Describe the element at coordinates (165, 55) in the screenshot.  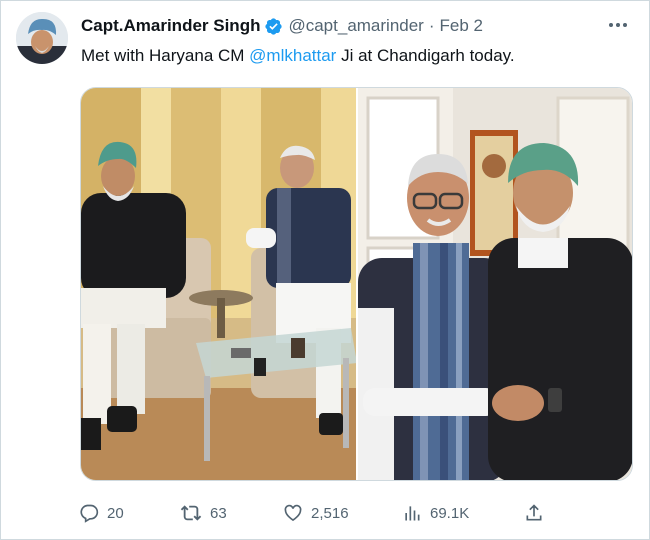
I see `tweet-text-before: Met with Haryana CM` at that location.